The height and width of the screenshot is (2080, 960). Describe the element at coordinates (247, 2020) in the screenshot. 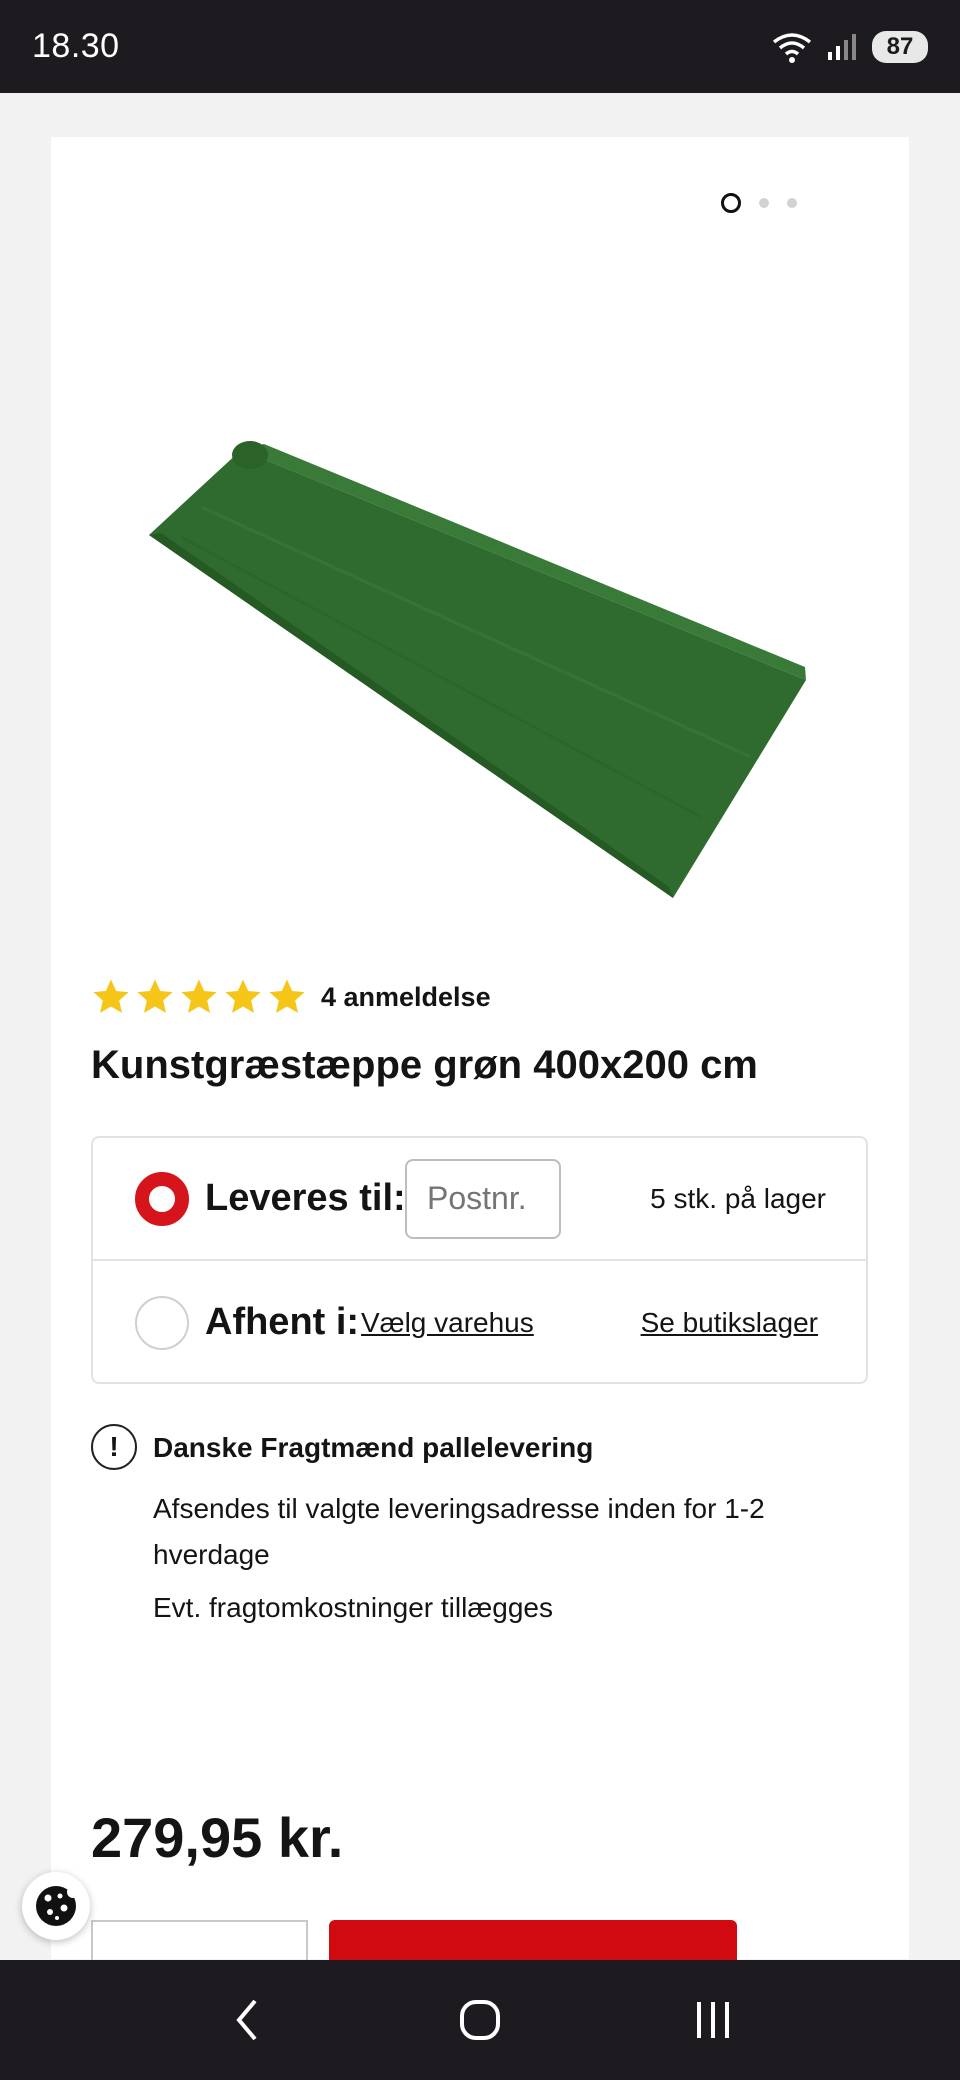

I see `back-icon` at that location.